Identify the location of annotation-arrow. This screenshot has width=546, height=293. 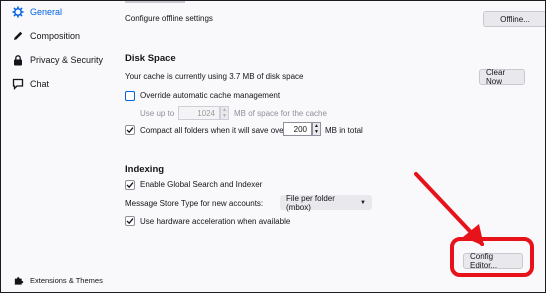
(449, 209).